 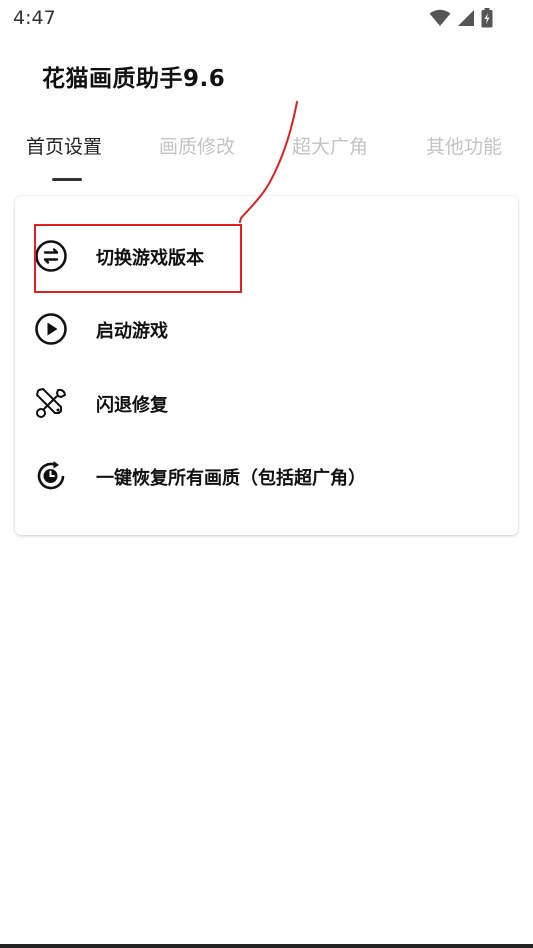 I want to click on play-icon, so click(x=51, y=329).